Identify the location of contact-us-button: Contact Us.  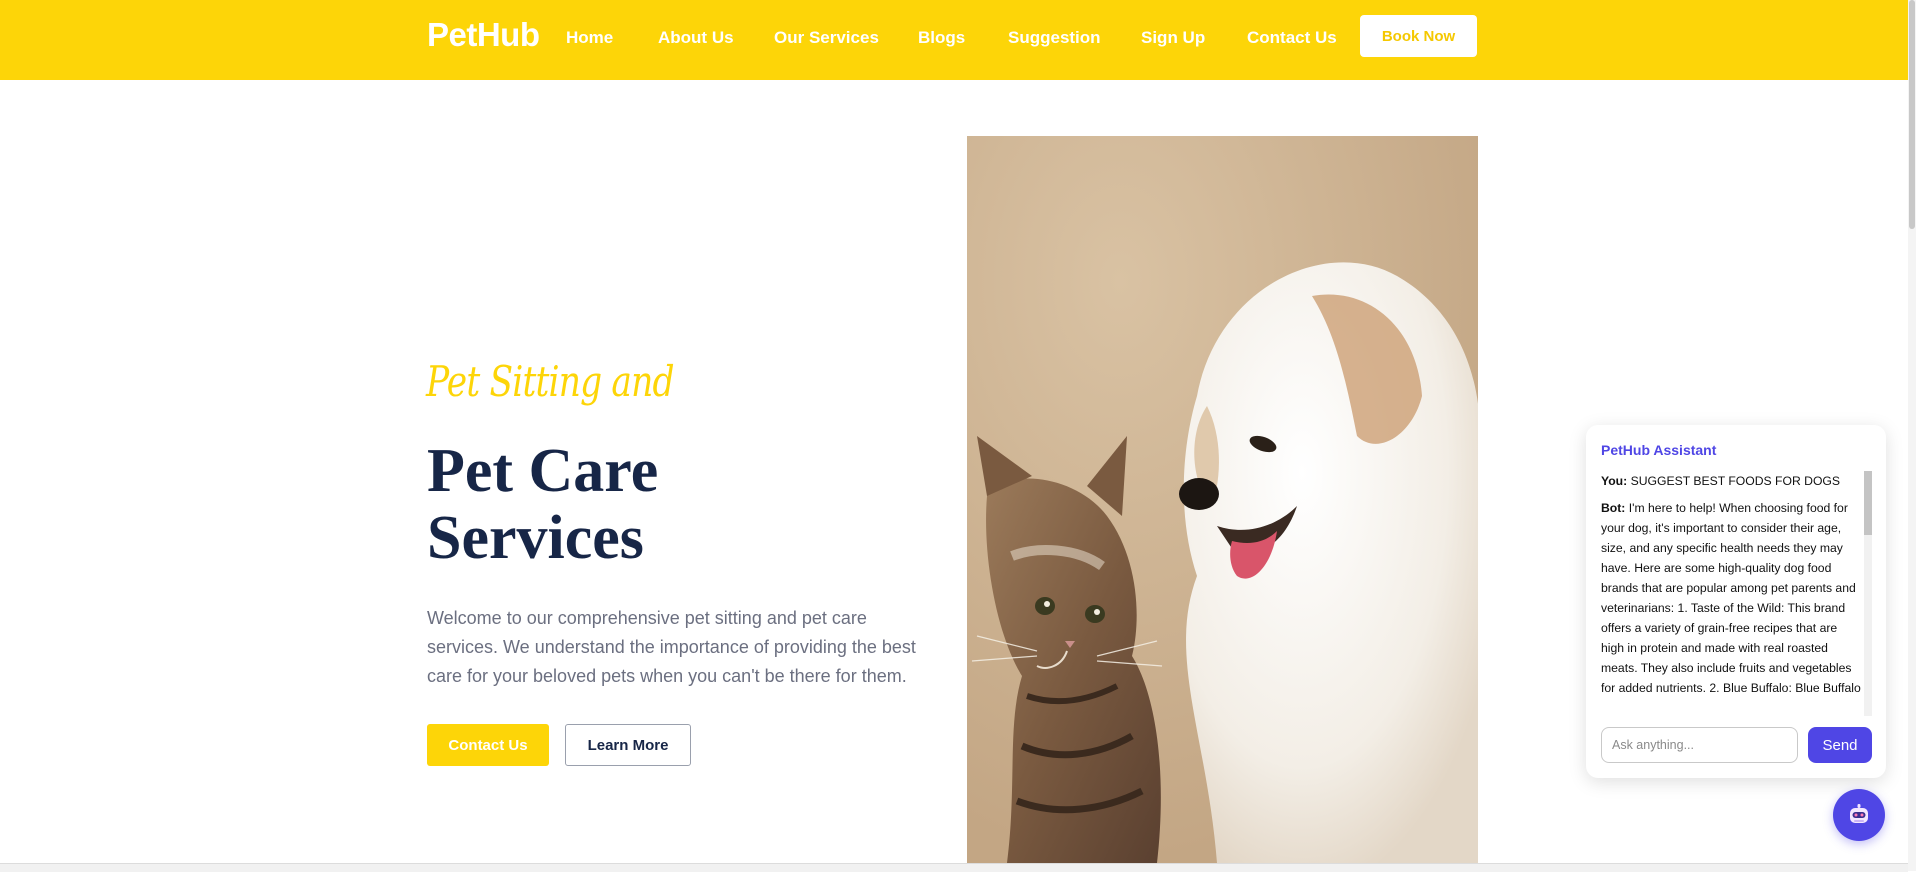
(488, 745).